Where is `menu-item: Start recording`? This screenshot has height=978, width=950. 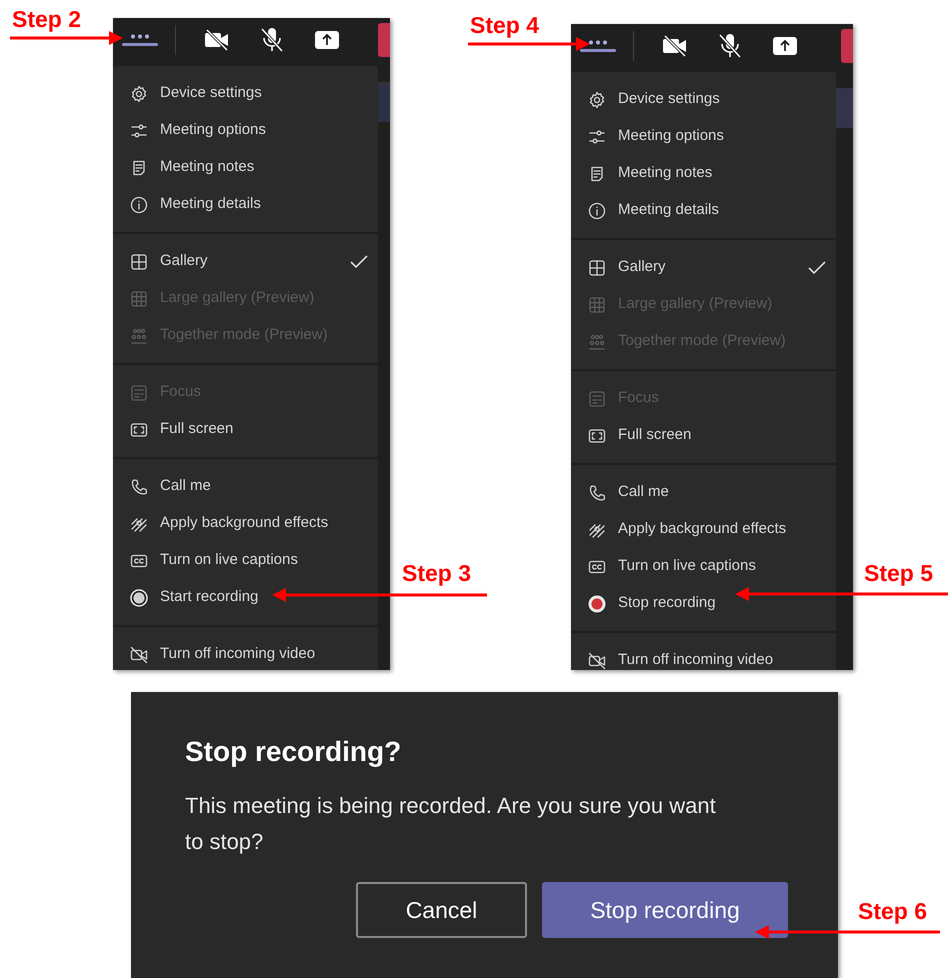 menu-item: Start recording is located at coordinates (245, 597).